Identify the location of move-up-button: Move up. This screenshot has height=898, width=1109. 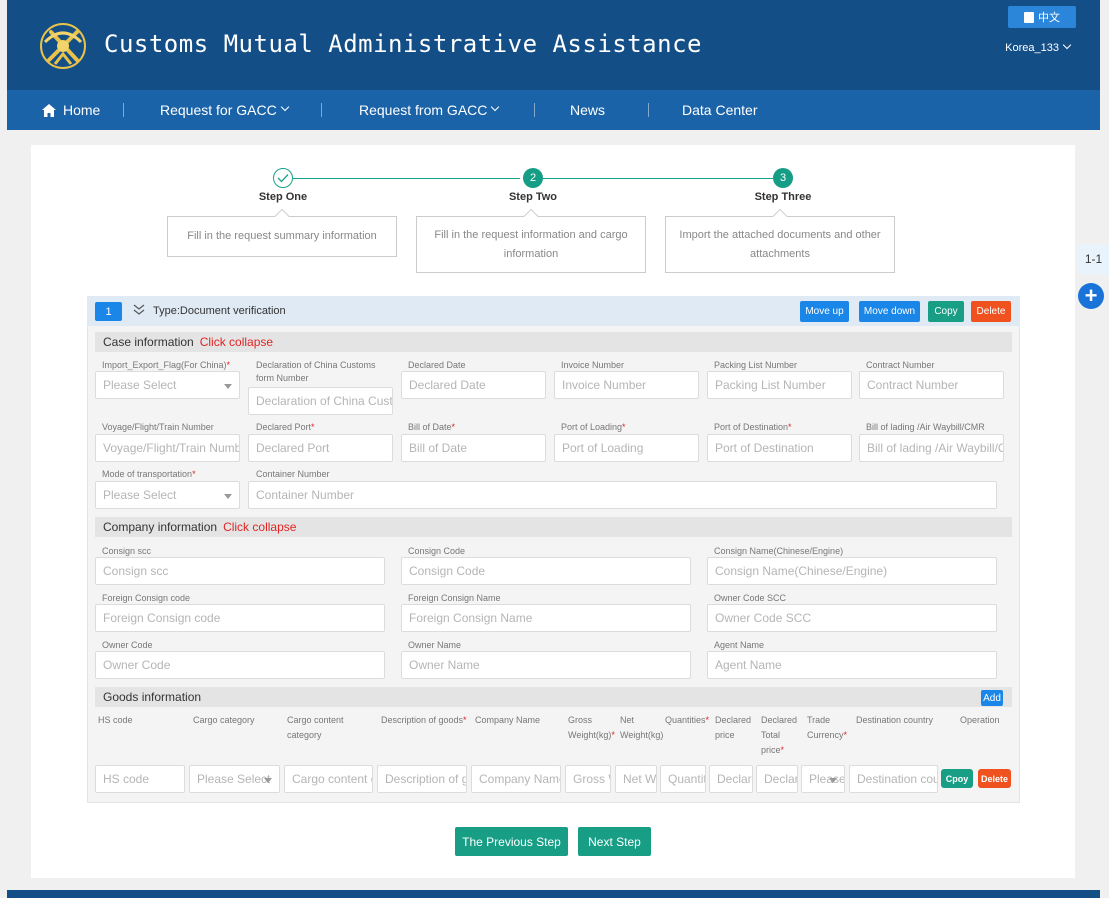
(824, 311).